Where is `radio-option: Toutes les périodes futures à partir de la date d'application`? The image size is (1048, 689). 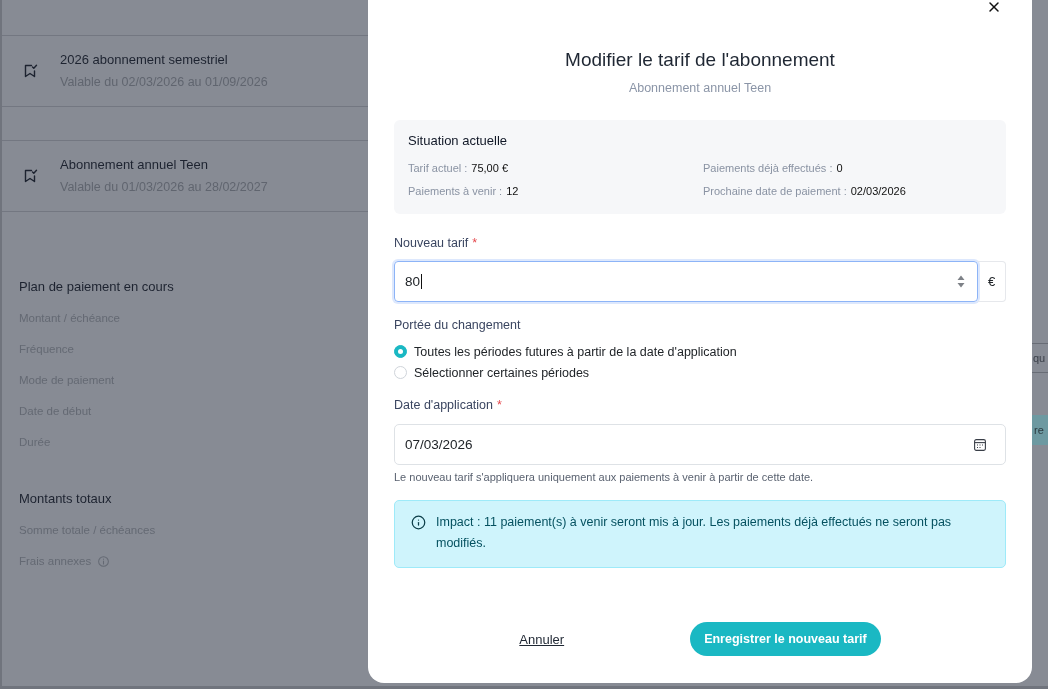 radio-option: Toutes les périodes futures à partir de la date d'application is located at coordinates (700, 351).